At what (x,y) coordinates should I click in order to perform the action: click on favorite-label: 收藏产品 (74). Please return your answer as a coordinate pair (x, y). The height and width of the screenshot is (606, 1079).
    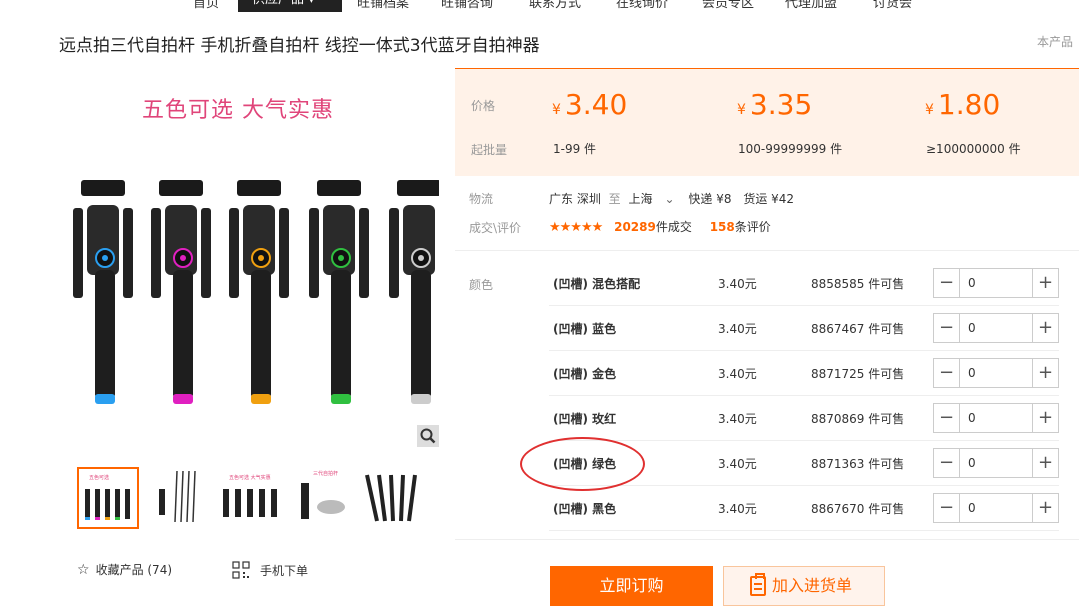
    Looking at the image, I should click on (134, 570).